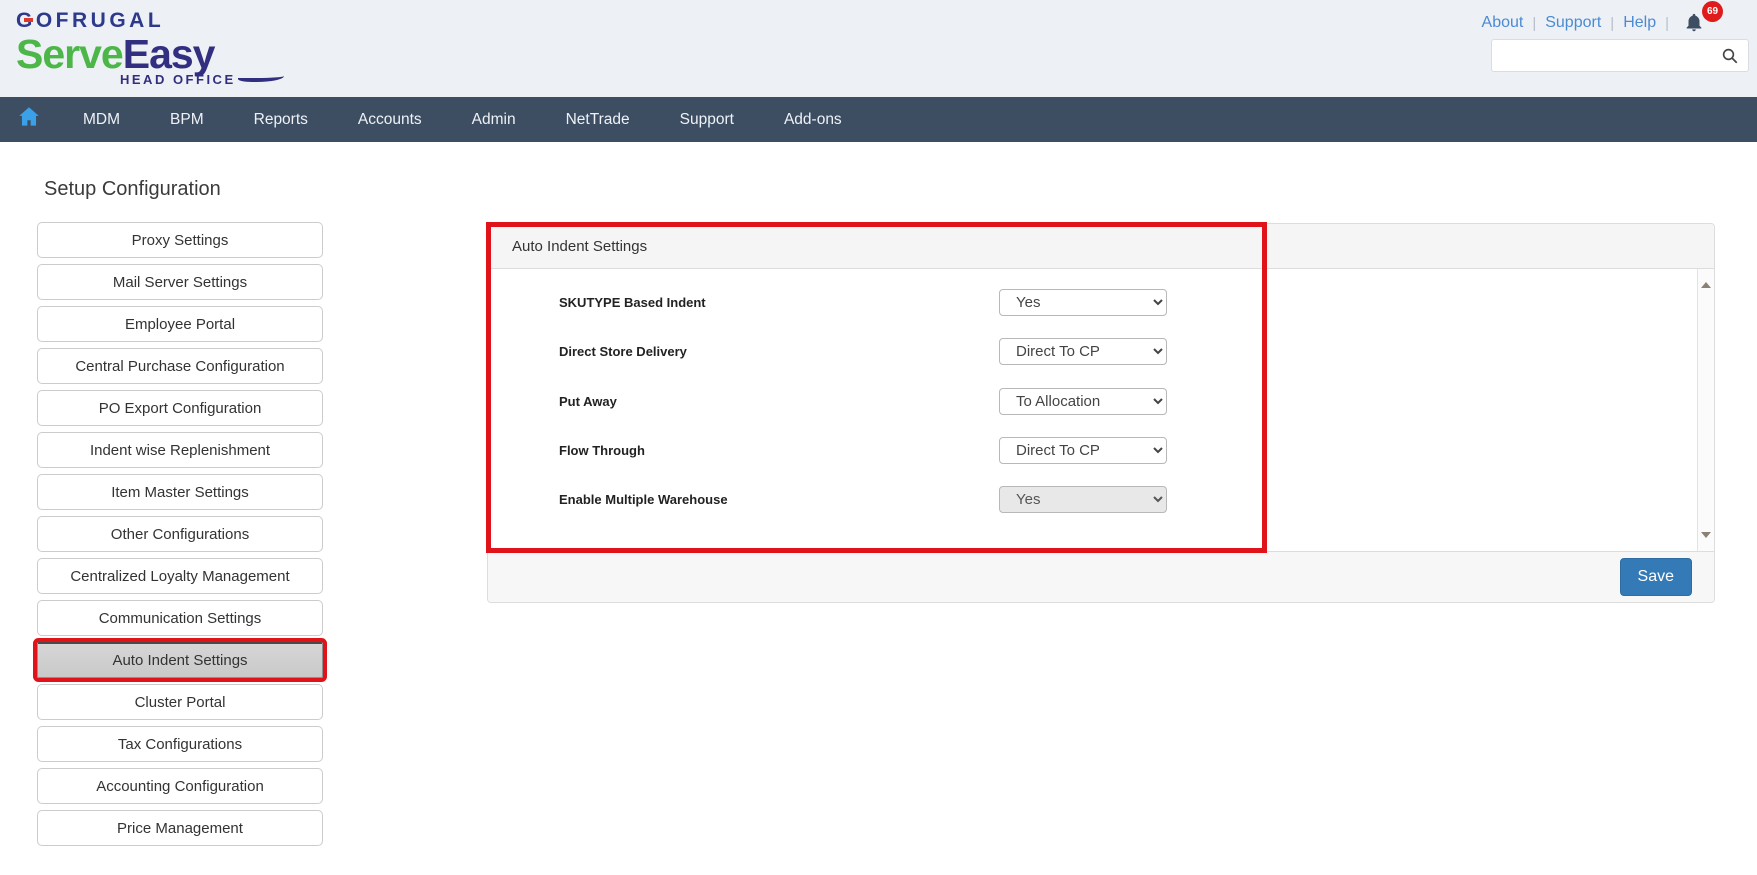 The image size is (1757, 875). What do you see at coordinates (1101, 576) in the screenshot?
I see `panel-footer: Save` at bounding box center [1101, 576].